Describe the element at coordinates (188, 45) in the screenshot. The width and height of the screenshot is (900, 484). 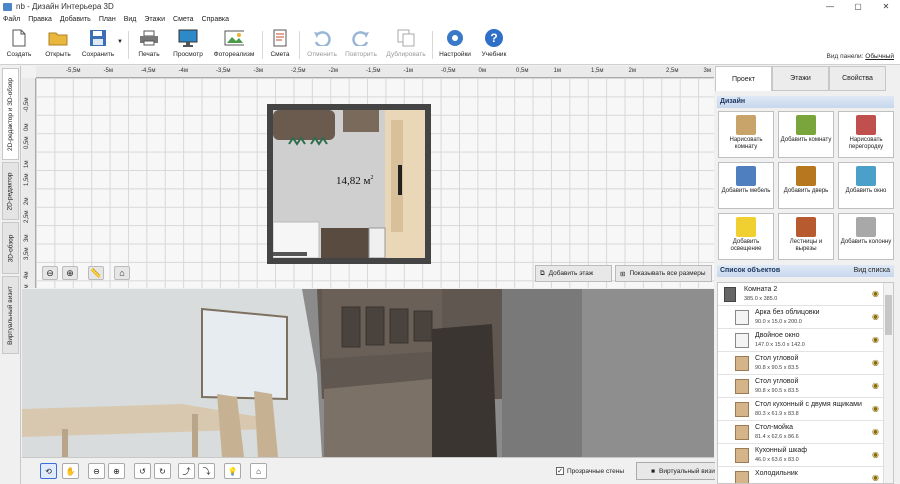
I see `preview-button: Просмотр` at that location.